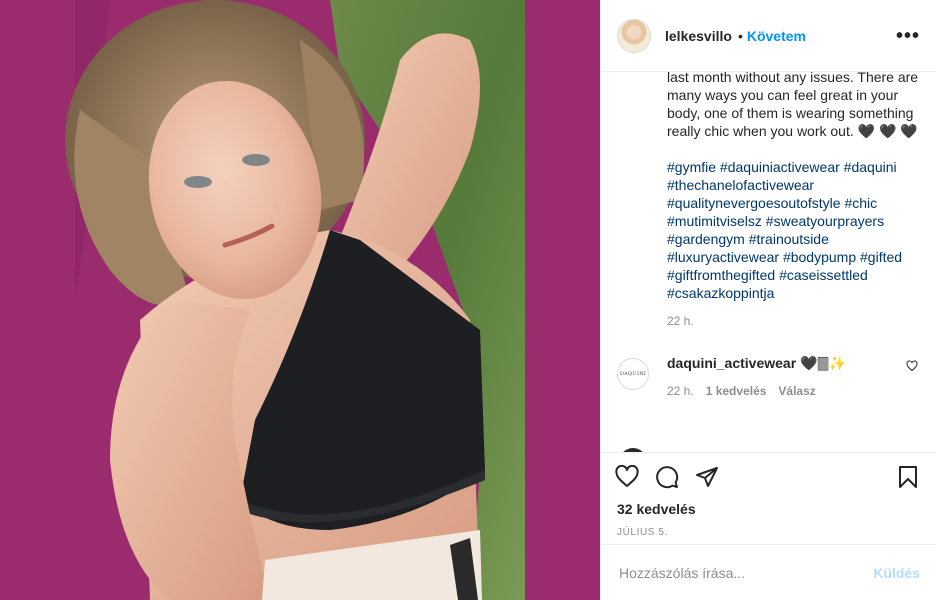 The image size is (936, 600). What do you see at coordinates (912, 366) in the screenshot?
I see `small-heart-icon` at bounding box center [912, 366].